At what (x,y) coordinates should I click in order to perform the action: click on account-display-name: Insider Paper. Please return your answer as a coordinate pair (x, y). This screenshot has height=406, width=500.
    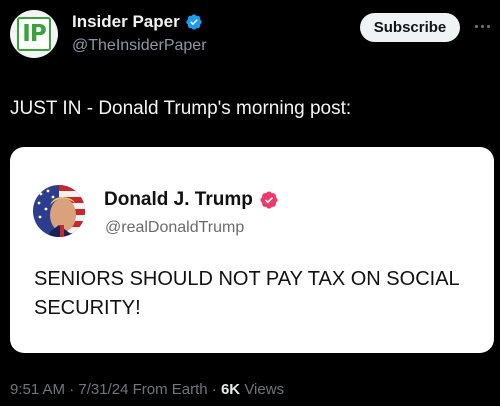
    Looking at the image, I should click on (126, 22).